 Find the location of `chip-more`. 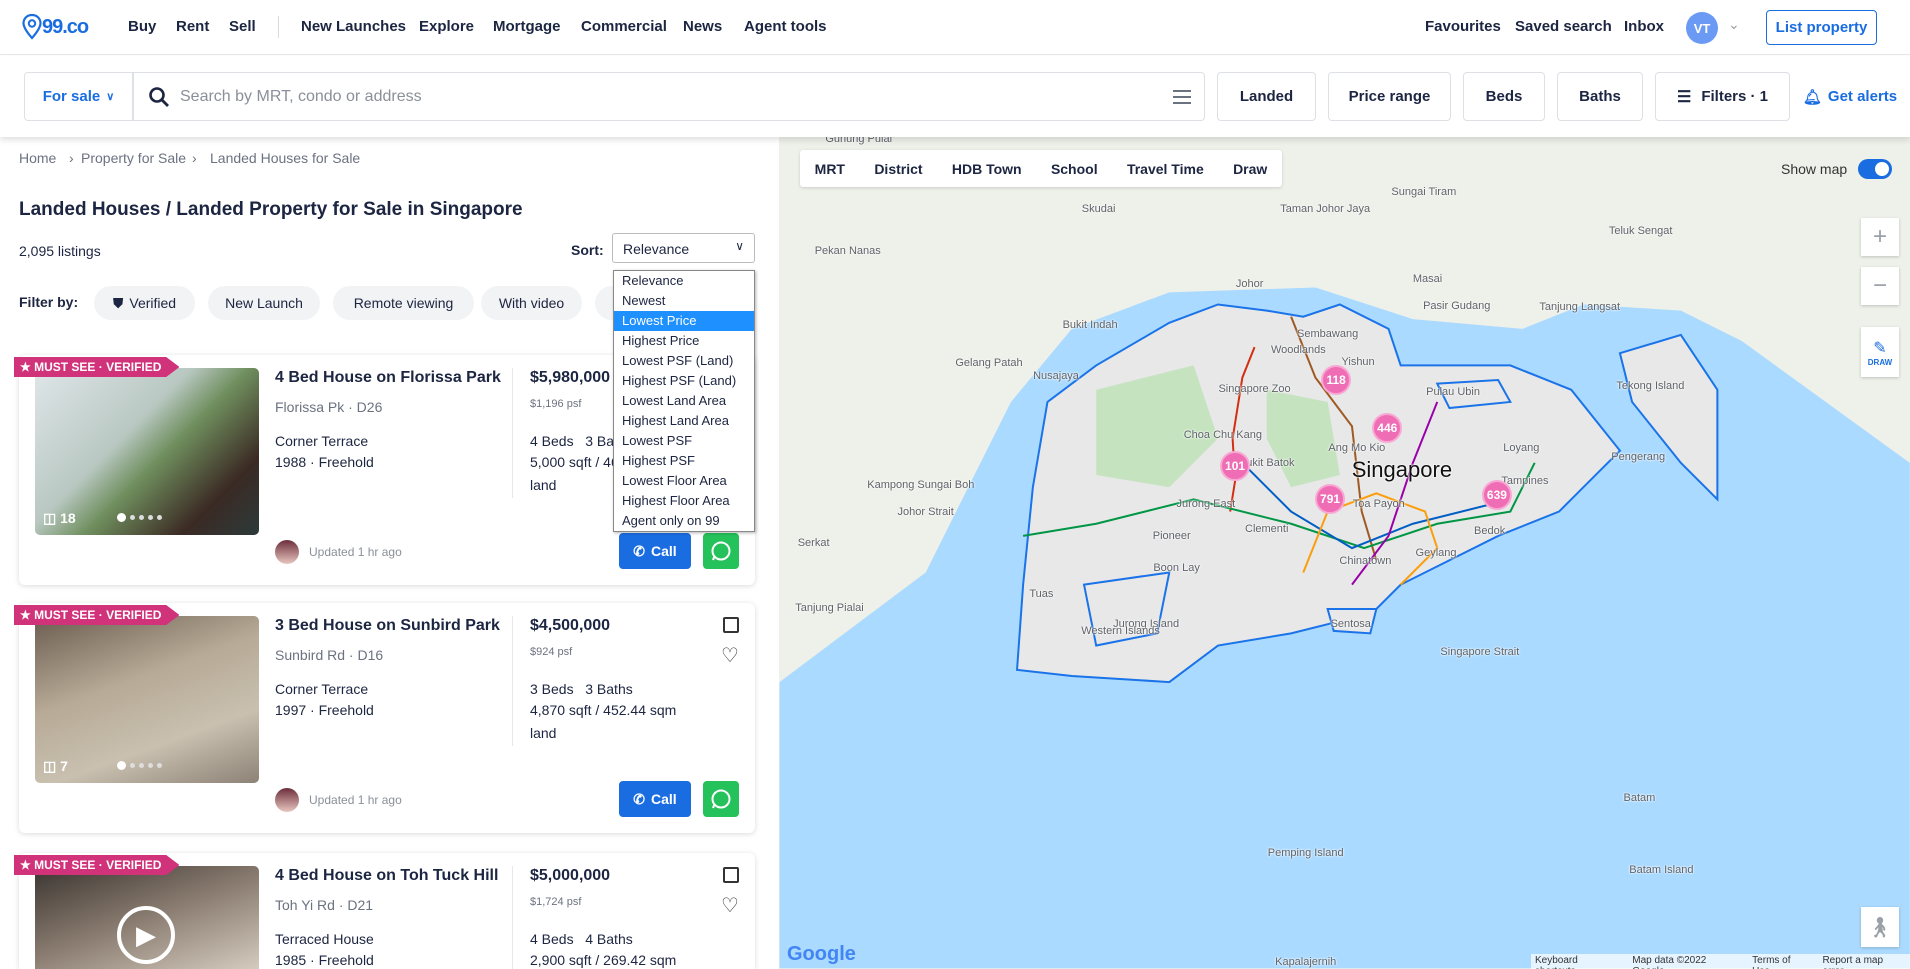

chip-more is located at coordinates (605, 303).